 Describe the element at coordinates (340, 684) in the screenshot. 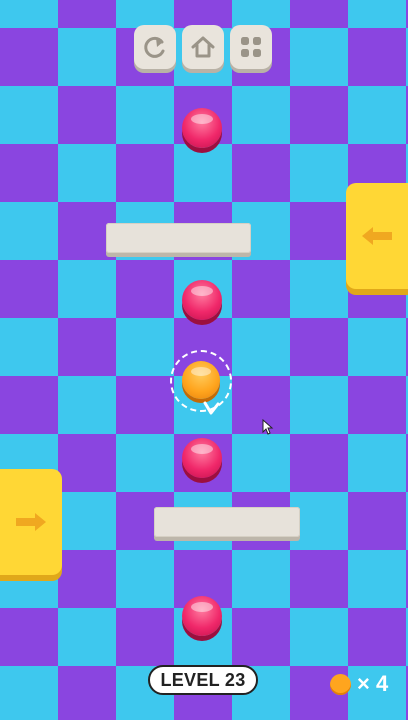

I see `coin-icon` at that location.